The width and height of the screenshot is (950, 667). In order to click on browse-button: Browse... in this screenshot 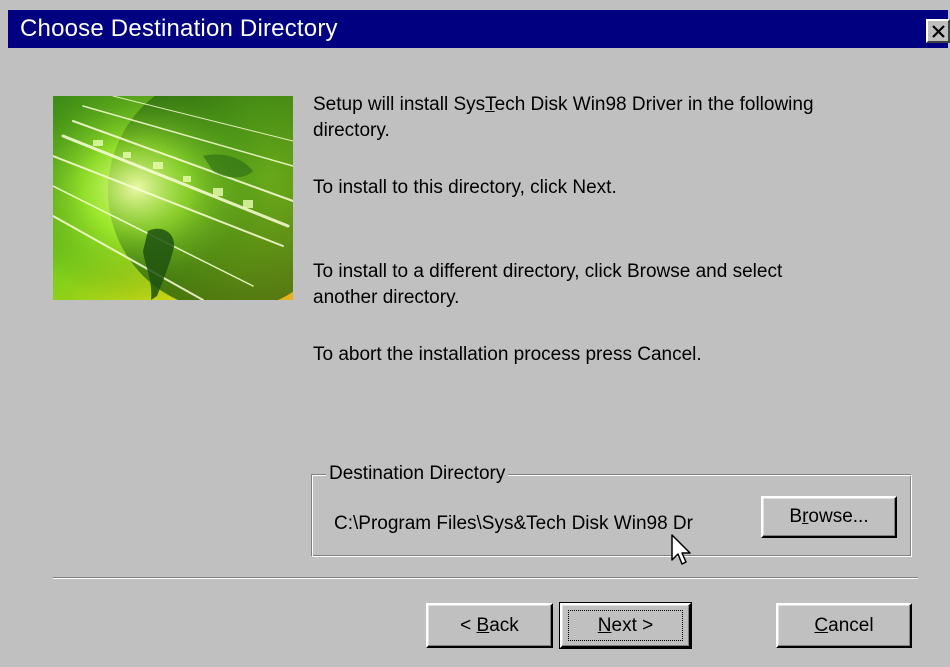, I will do `click(829, 517)`.